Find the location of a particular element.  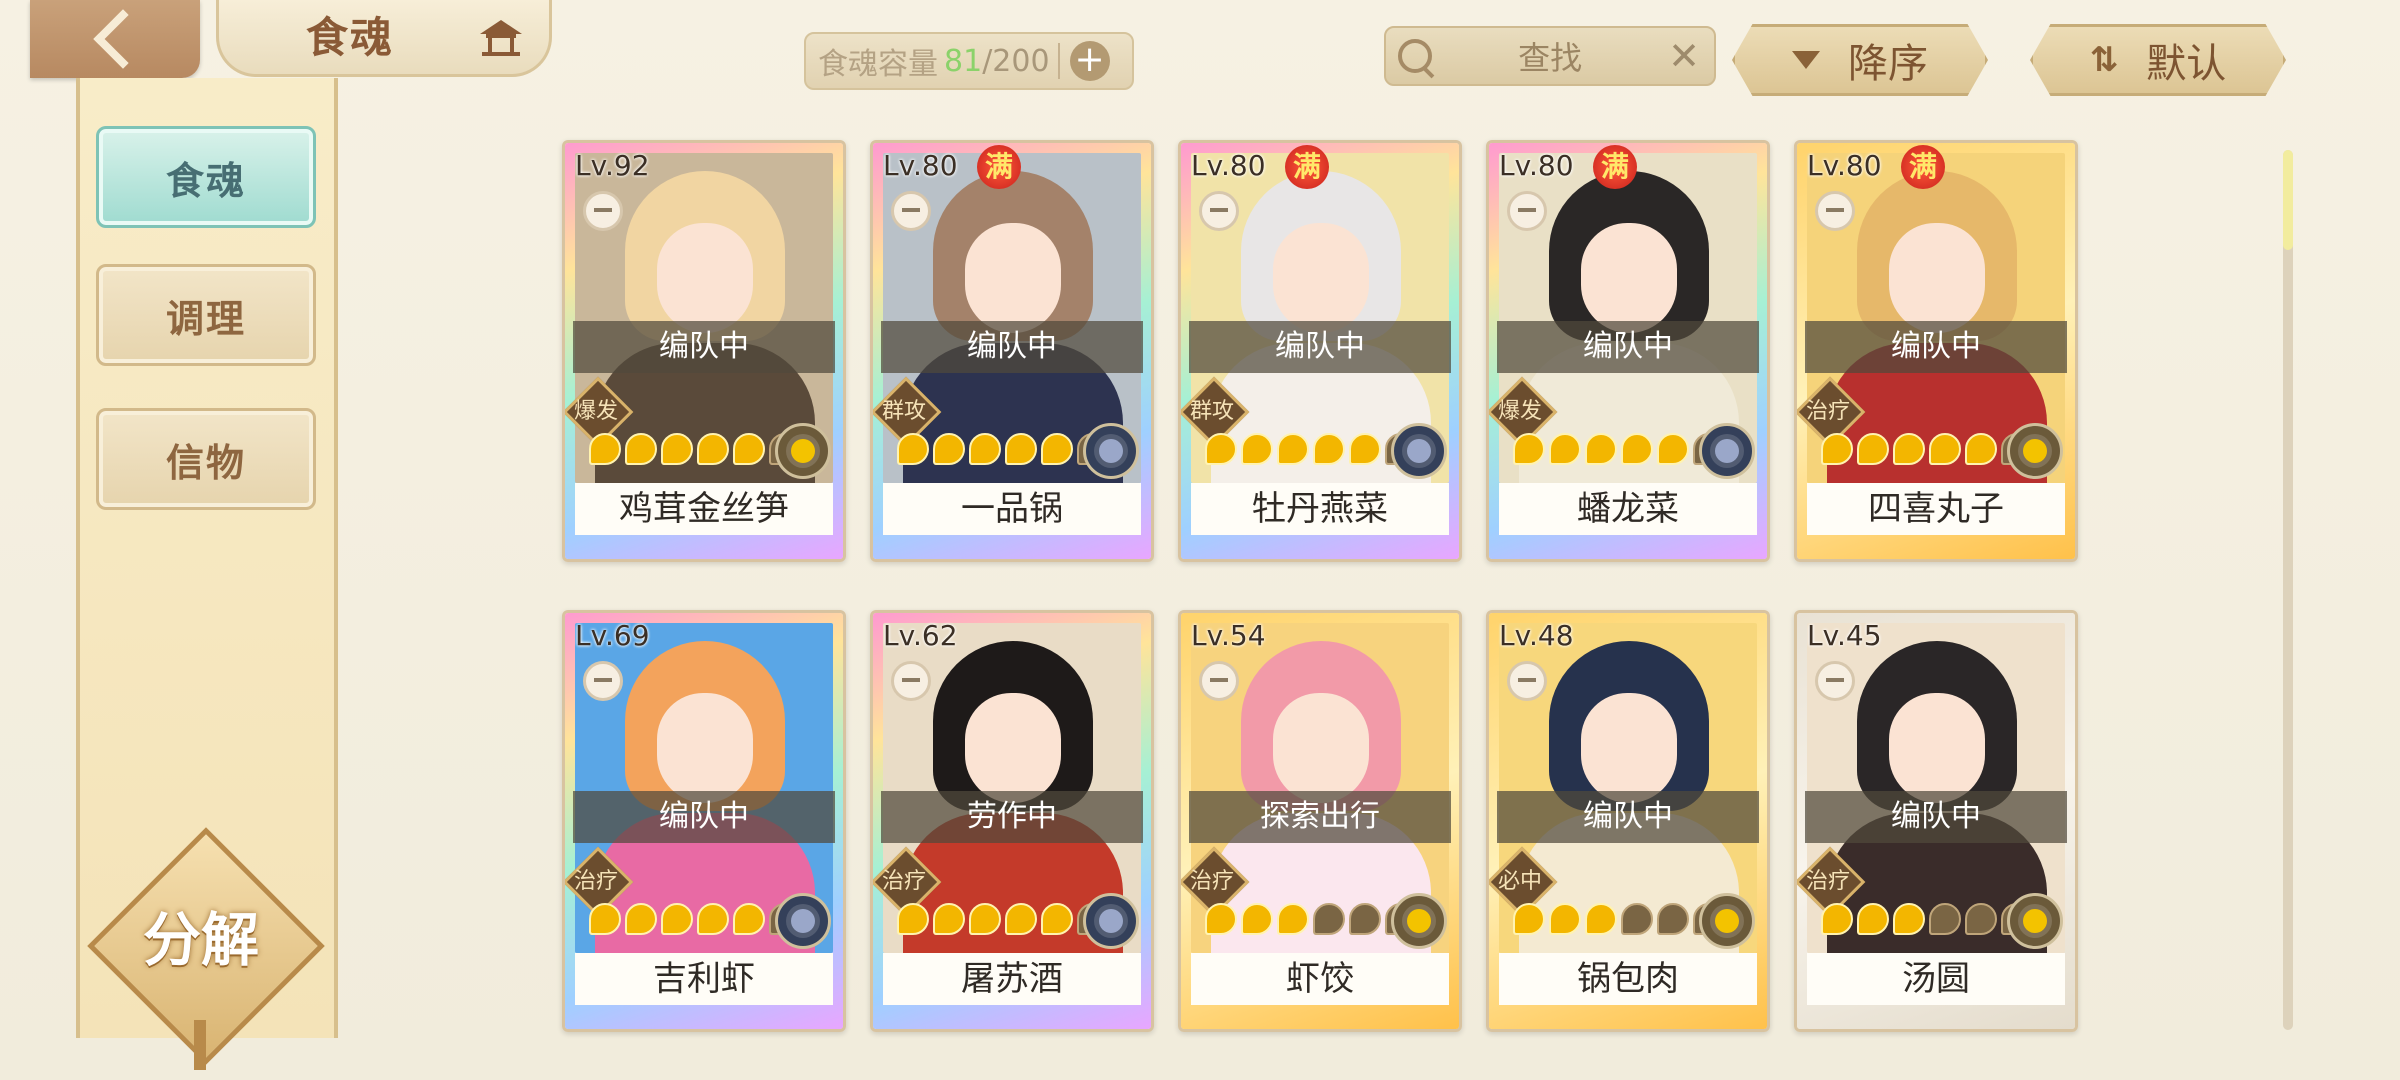

tab-token: 信物 is located at coordinates (206, 459).